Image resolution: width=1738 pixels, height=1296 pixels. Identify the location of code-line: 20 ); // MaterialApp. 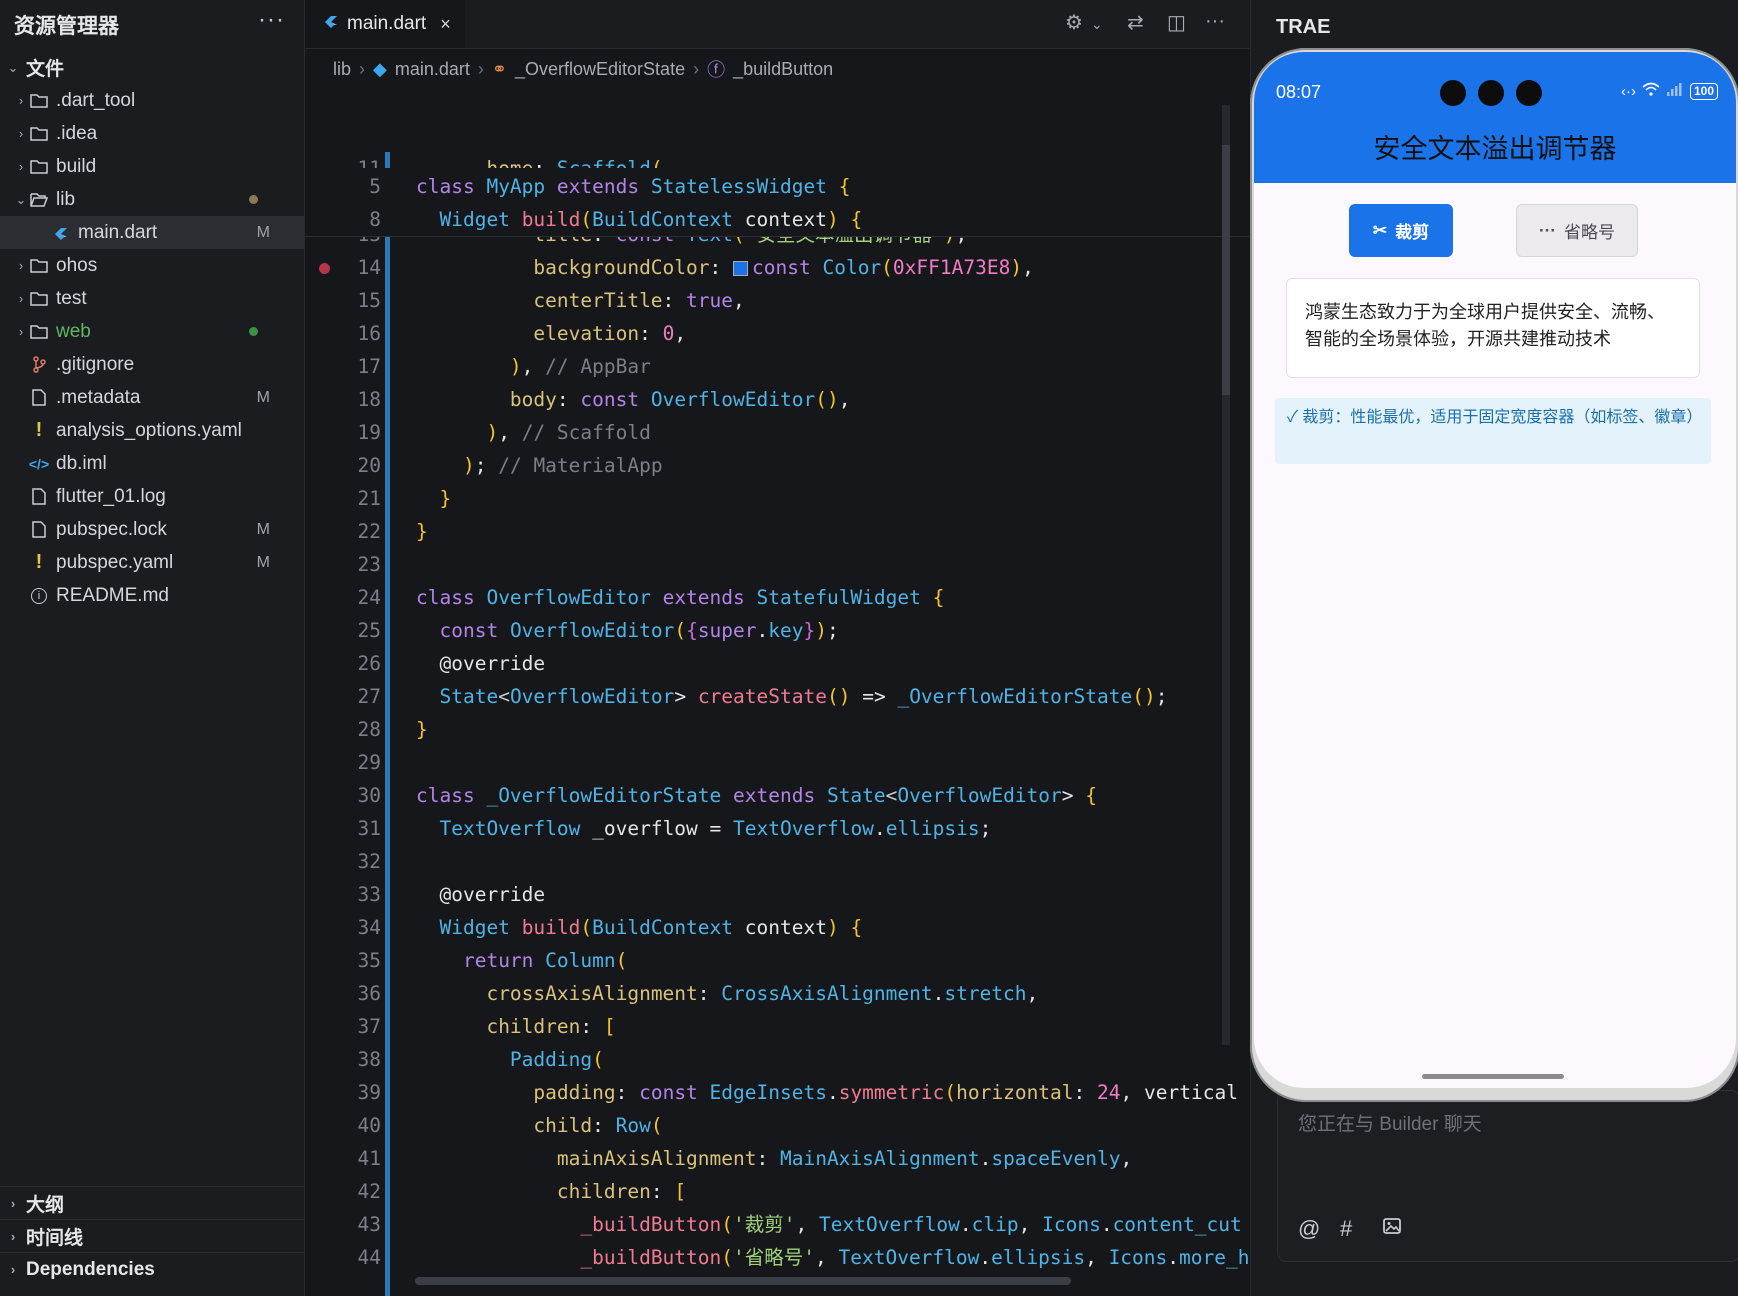
(777, 465).